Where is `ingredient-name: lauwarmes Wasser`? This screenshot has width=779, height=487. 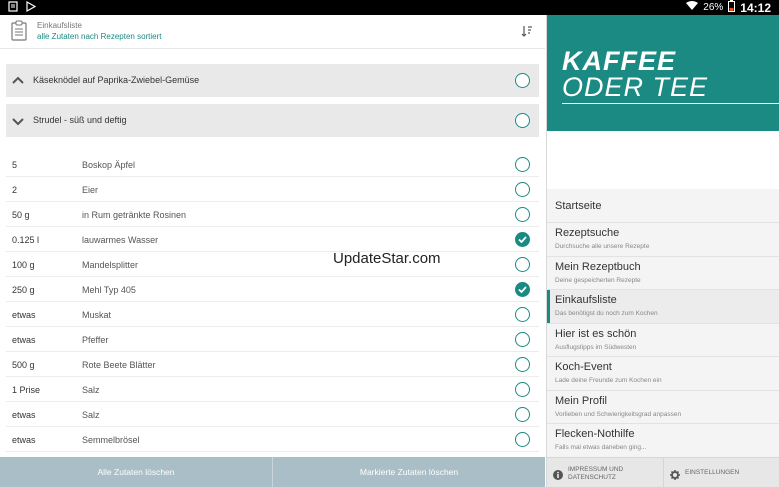 ingredient-name: lauwarmes Wasser is located at coordinates (120, 240).